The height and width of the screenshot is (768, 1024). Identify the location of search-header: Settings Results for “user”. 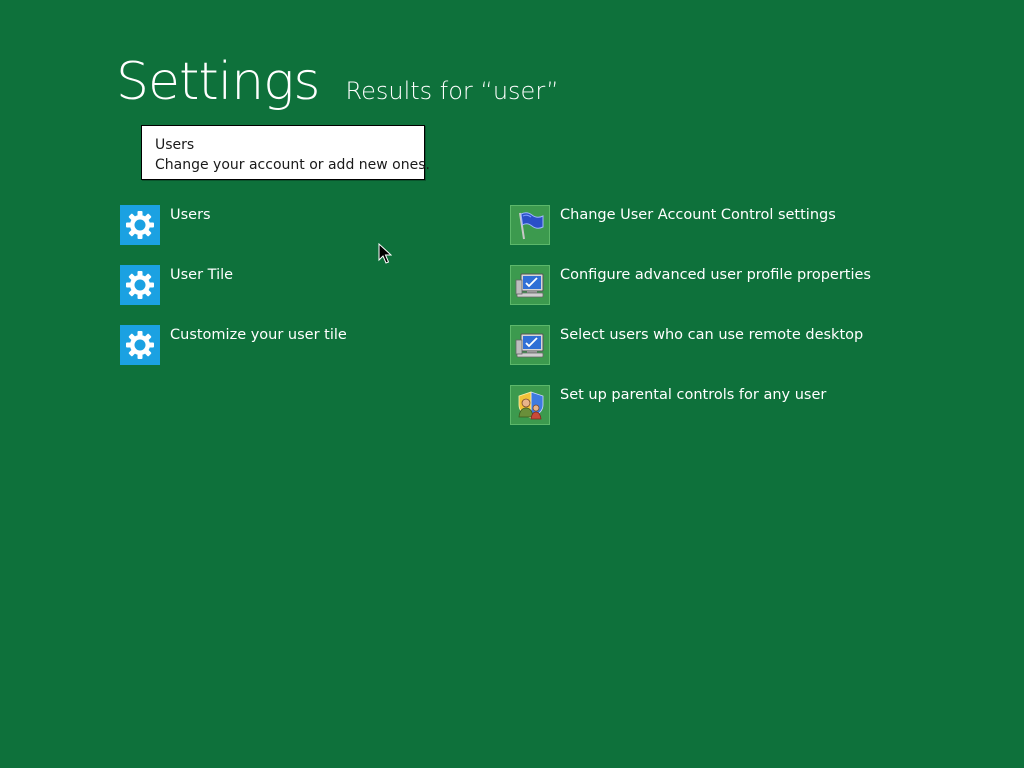
(337, 82).